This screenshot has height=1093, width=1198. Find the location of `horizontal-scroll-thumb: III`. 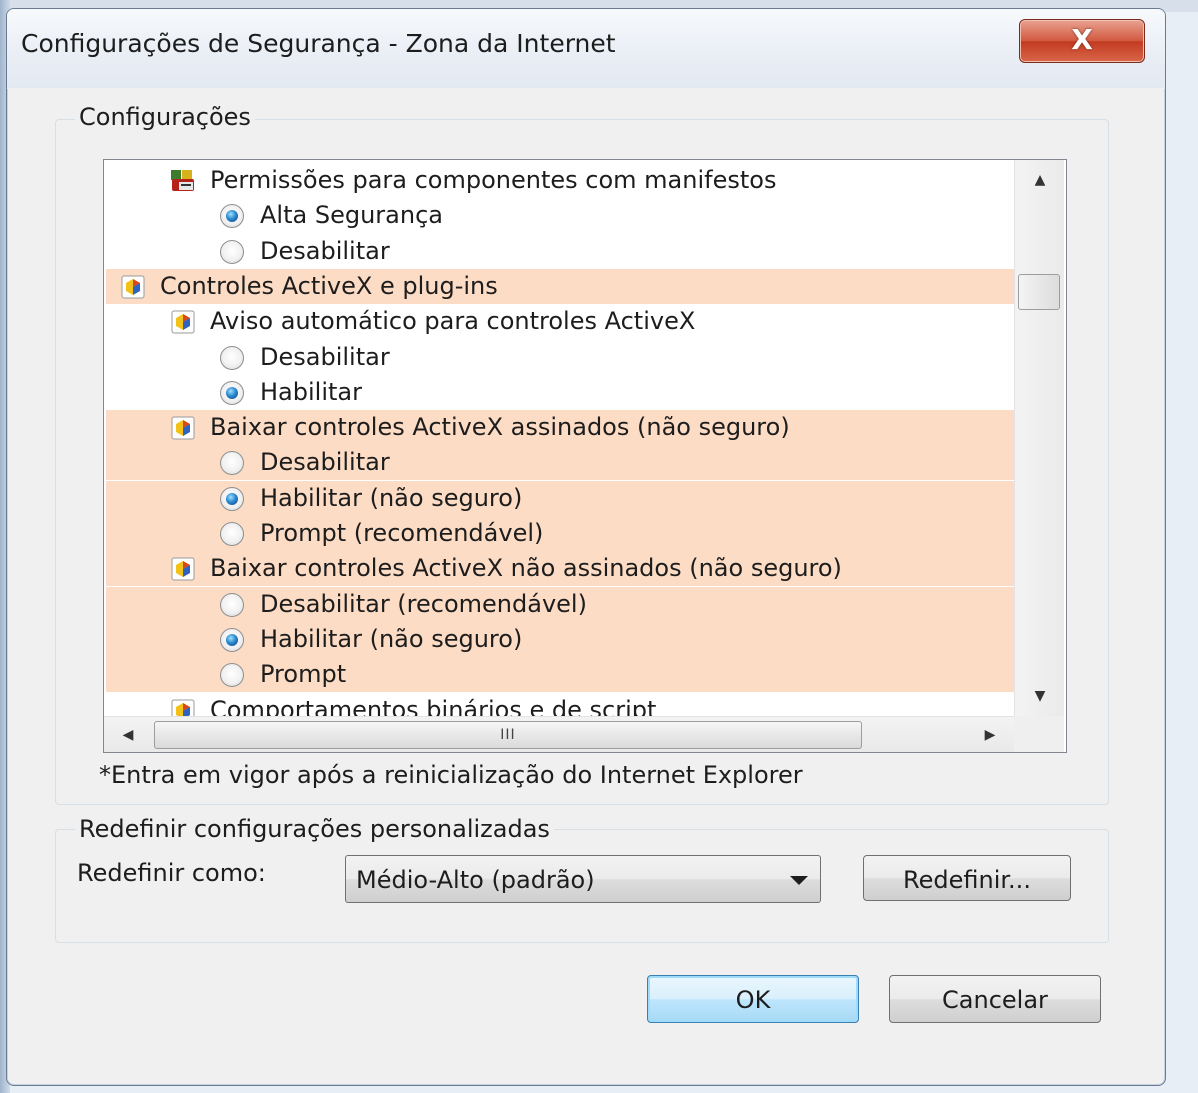

horizontal-scroll-thumb: III is located at coordinates (508, 735).